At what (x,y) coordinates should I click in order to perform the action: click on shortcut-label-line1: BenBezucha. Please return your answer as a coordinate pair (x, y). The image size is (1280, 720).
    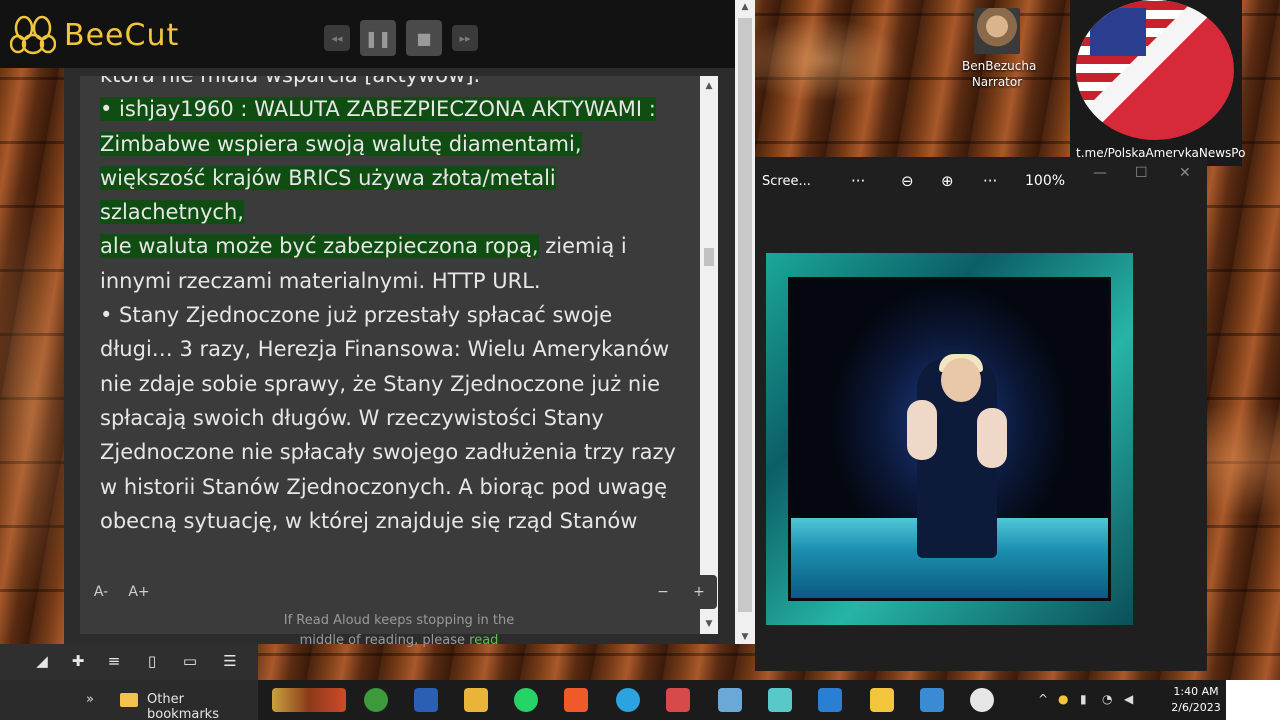
    Looking at the image, I should click on (999, 66).